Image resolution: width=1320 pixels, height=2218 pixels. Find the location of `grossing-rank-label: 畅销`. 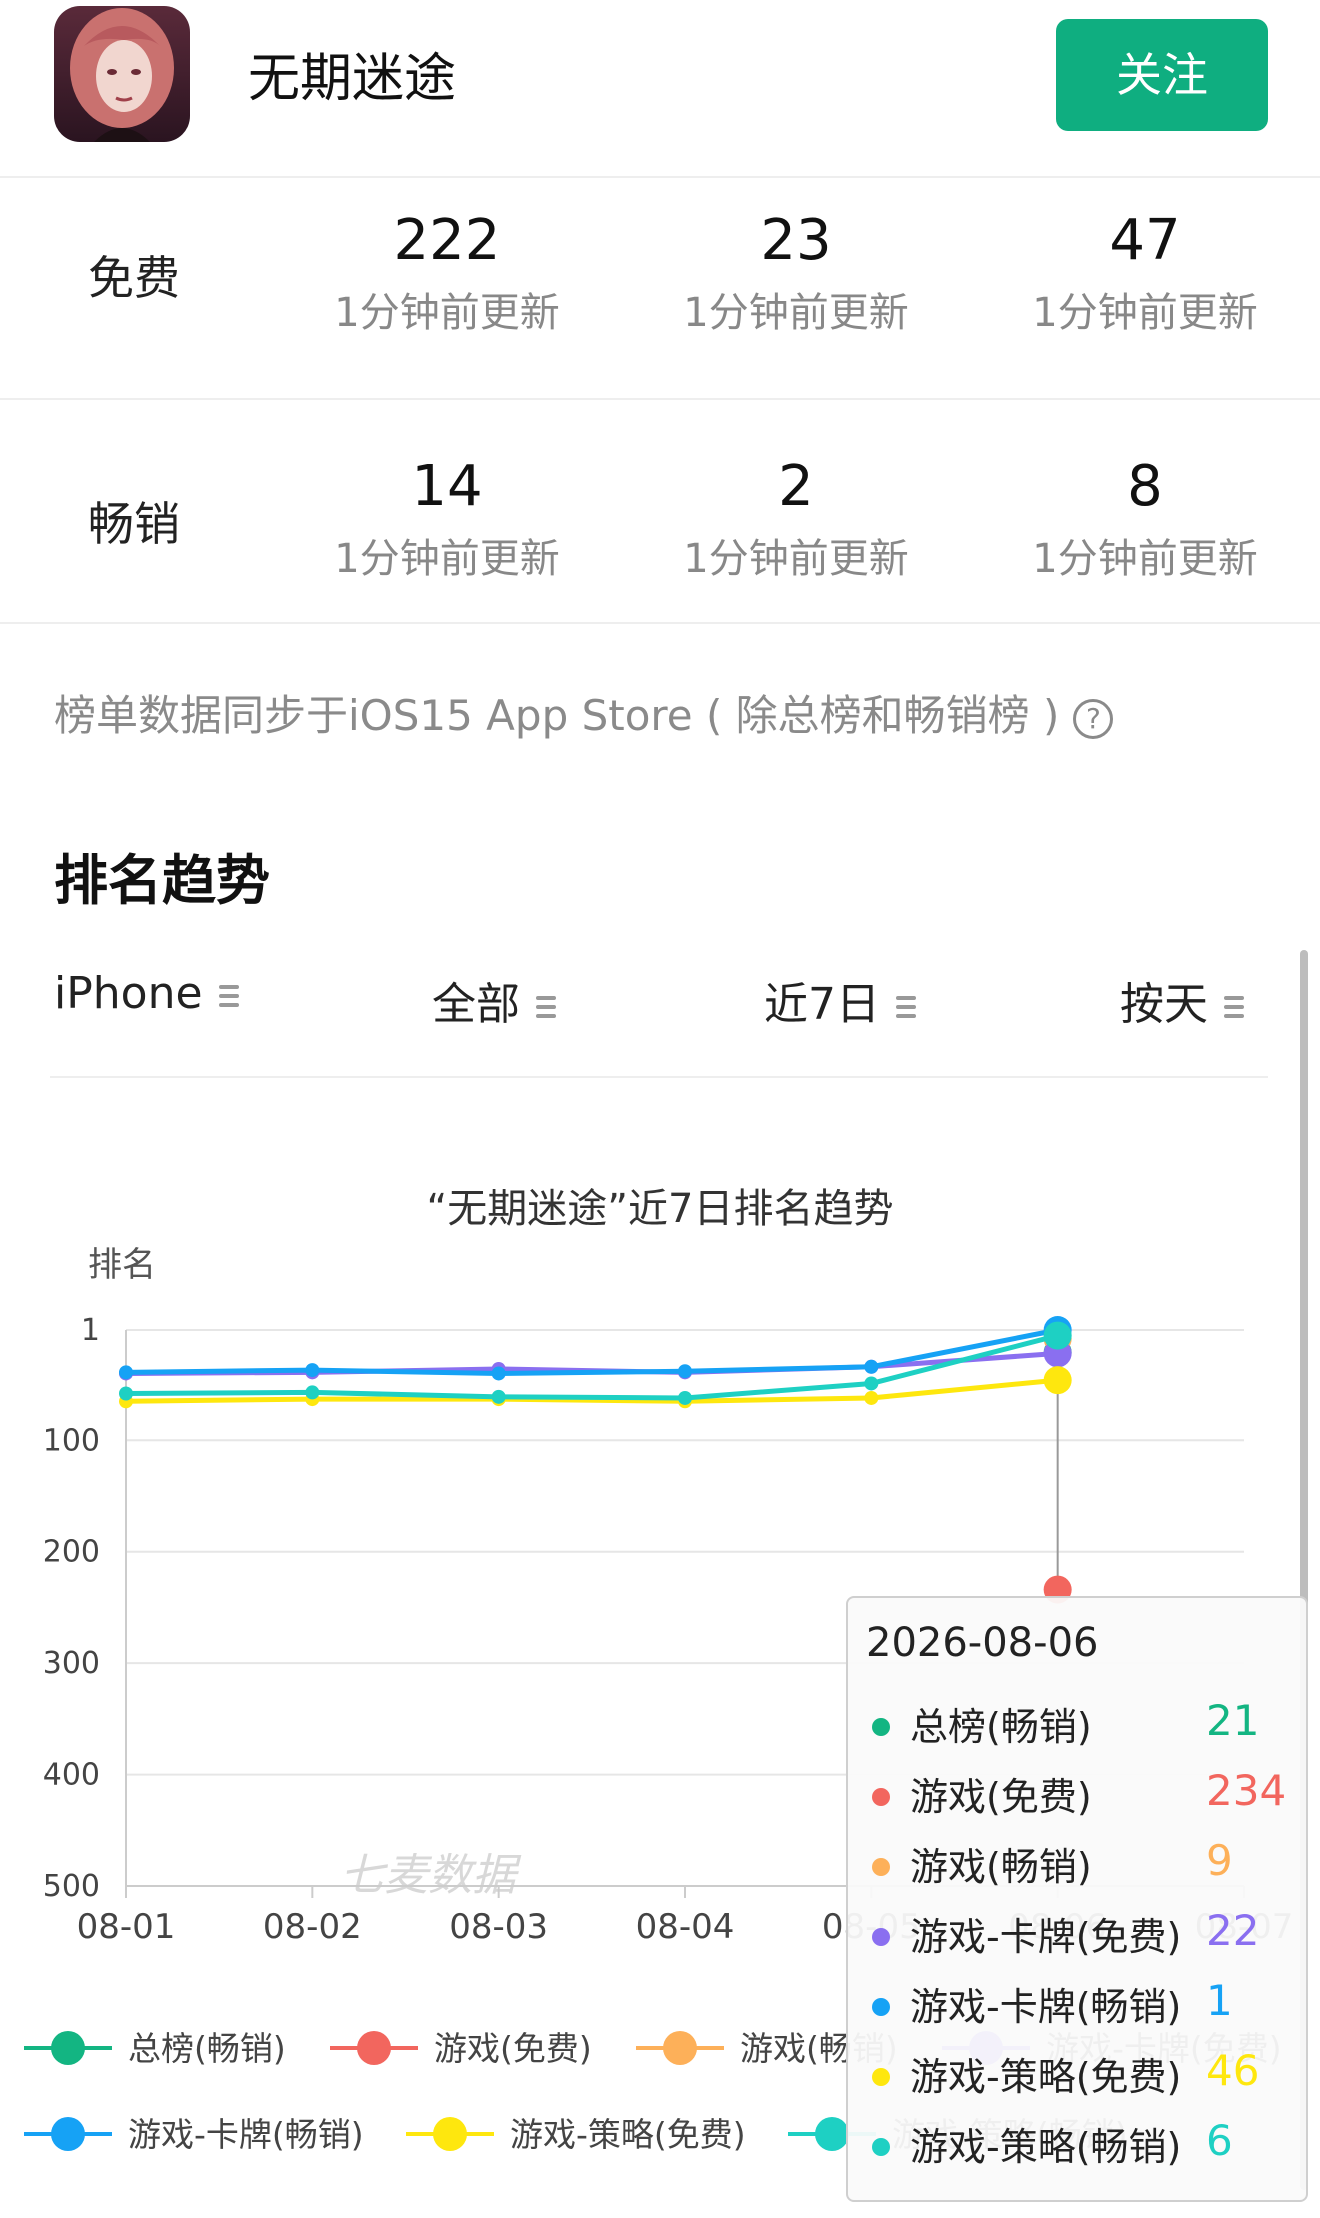

grossing-rank-label: 畅销 is located at coordinates (134, 524).